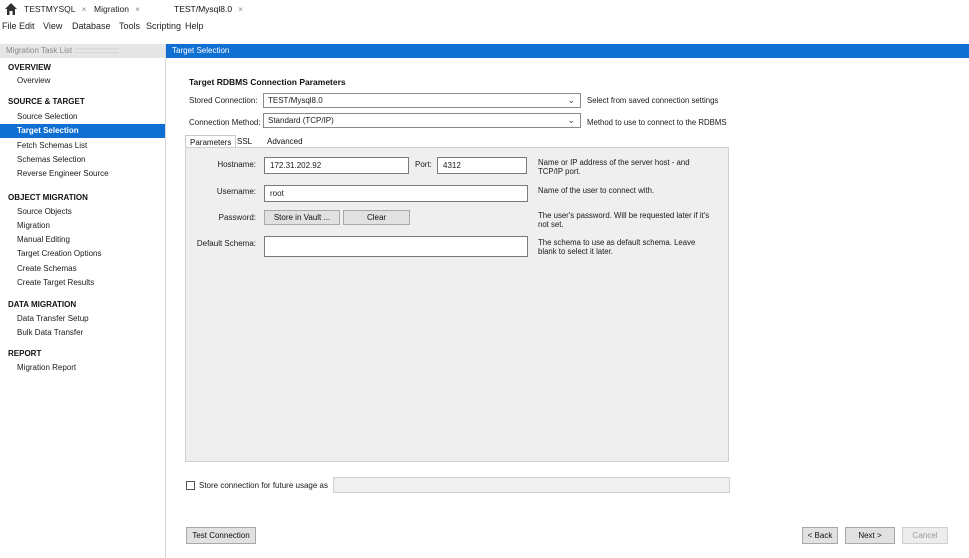 The height and width of the screenshot is (558, 969). What do you see at coordinates (194, 26) in the screenshot?
I see `menu-help: Help` at bounding box center [194, 26].